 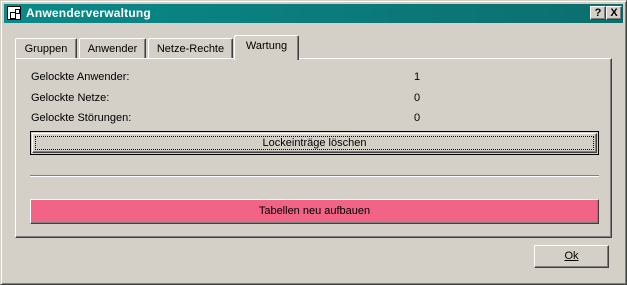 I want to click on delete-lock-entries-button: Lockeinträge löschen, so click(x=314, y=143).